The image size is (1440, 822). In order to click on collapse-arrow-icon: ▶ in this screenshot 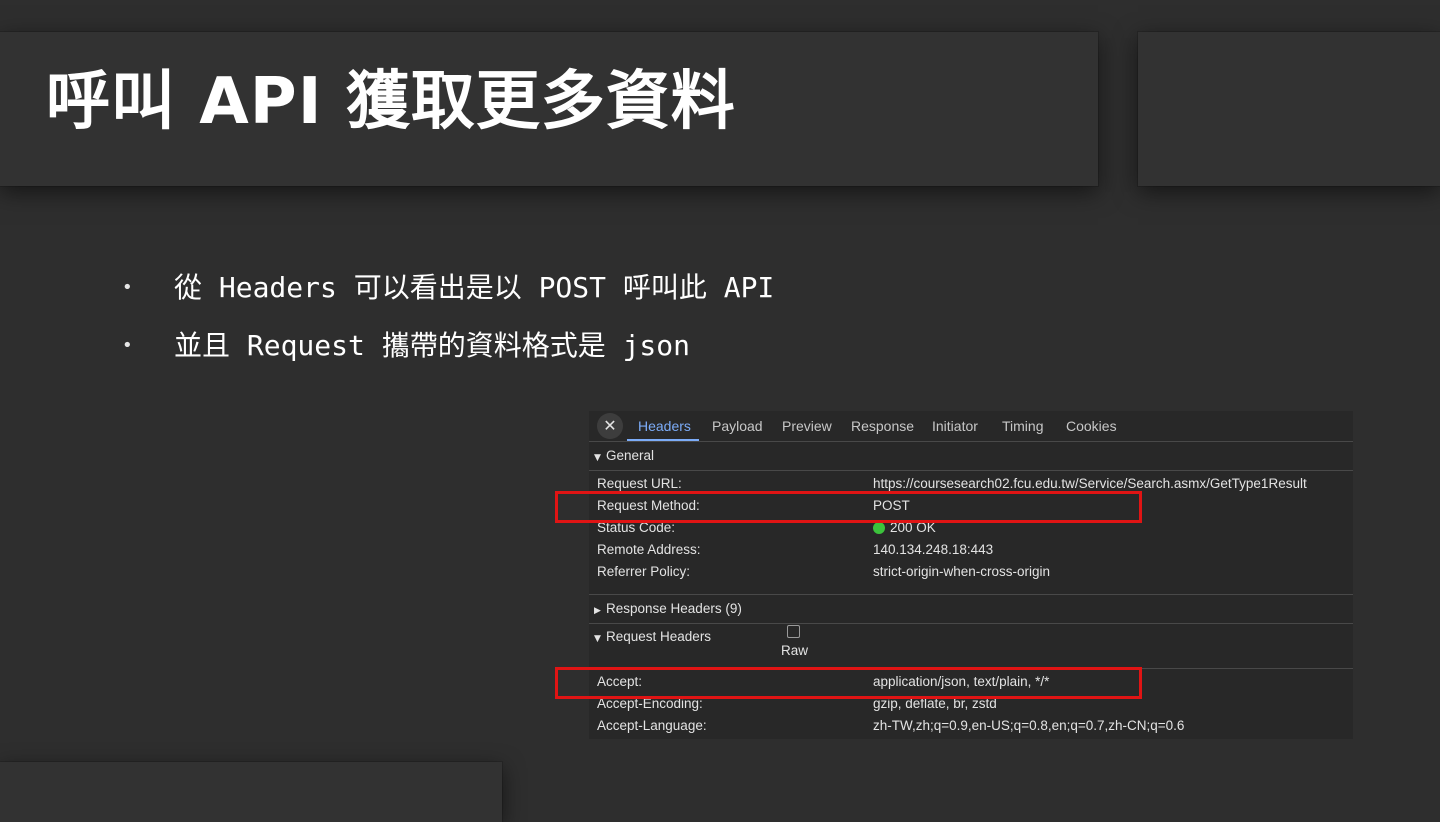, I will do `click(597, 611)`.